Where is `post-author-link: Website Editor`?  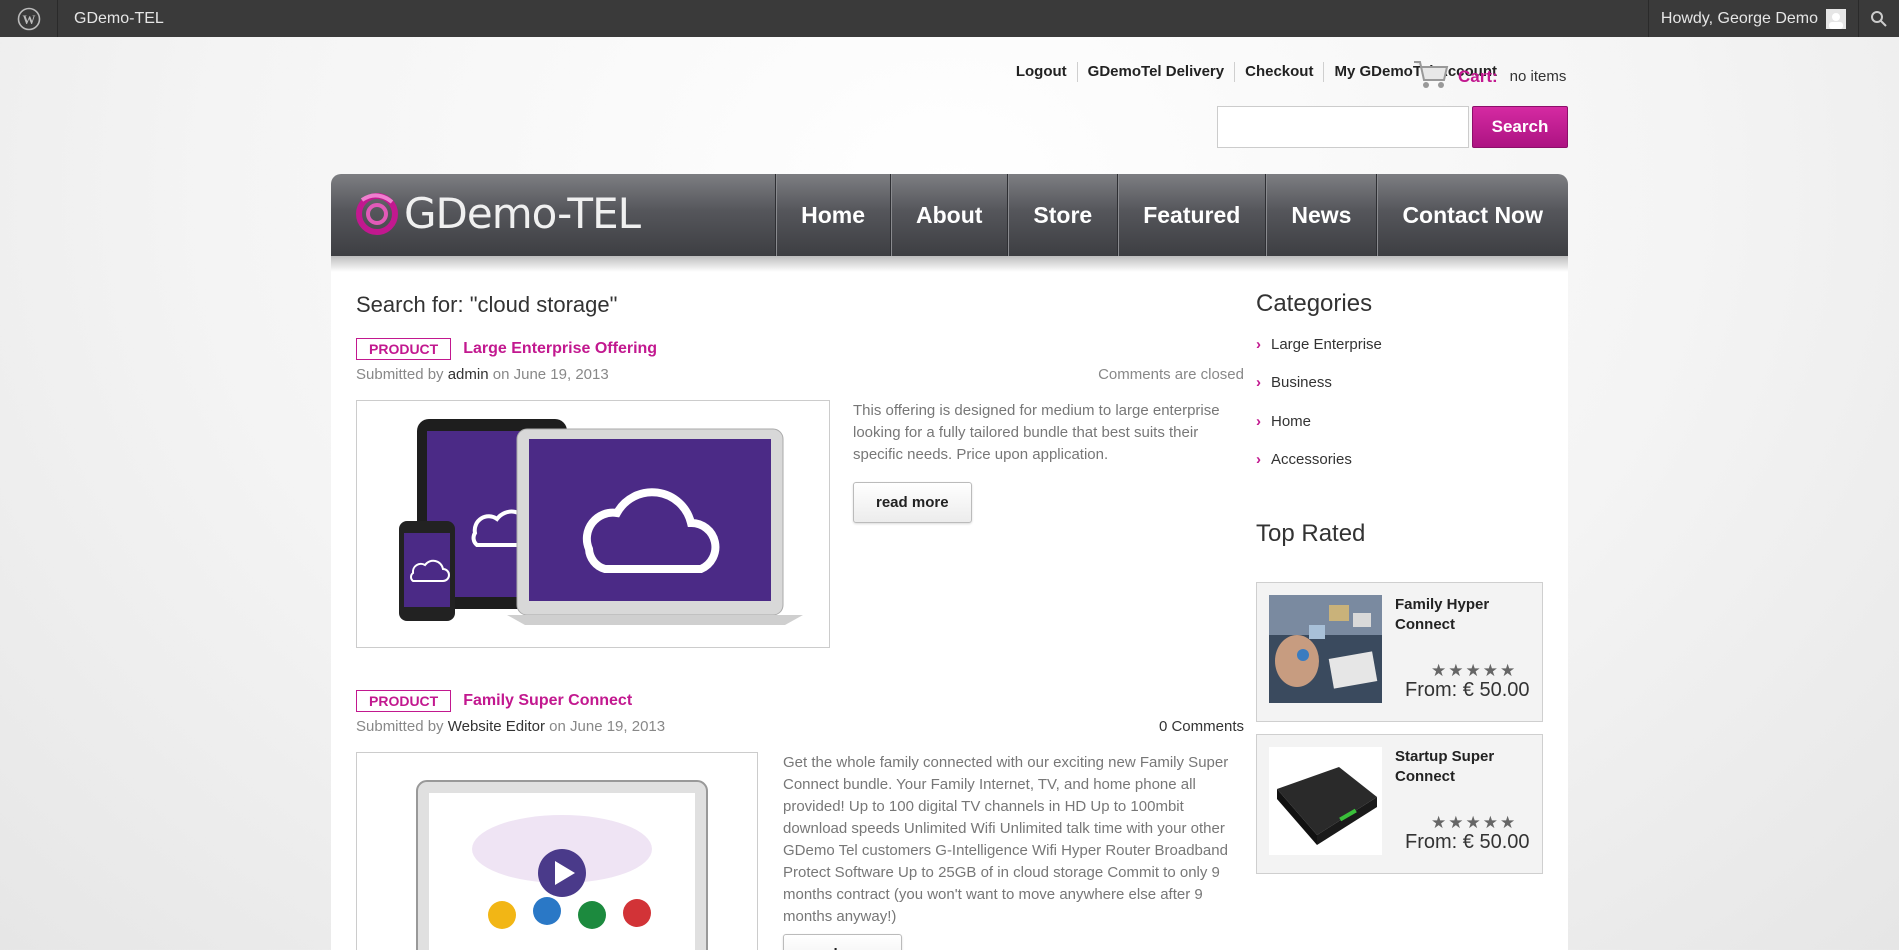 post-author-link: Website Editor is located at coordinates (496, 726).